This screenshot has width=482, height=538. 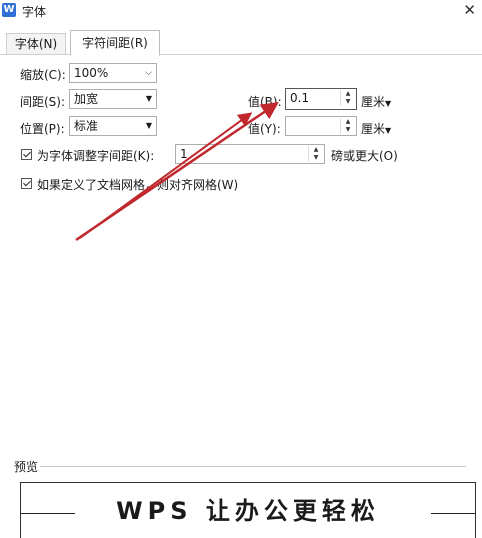 I want to click on spacing-unit: 厘米, so click(x=373, y=102).